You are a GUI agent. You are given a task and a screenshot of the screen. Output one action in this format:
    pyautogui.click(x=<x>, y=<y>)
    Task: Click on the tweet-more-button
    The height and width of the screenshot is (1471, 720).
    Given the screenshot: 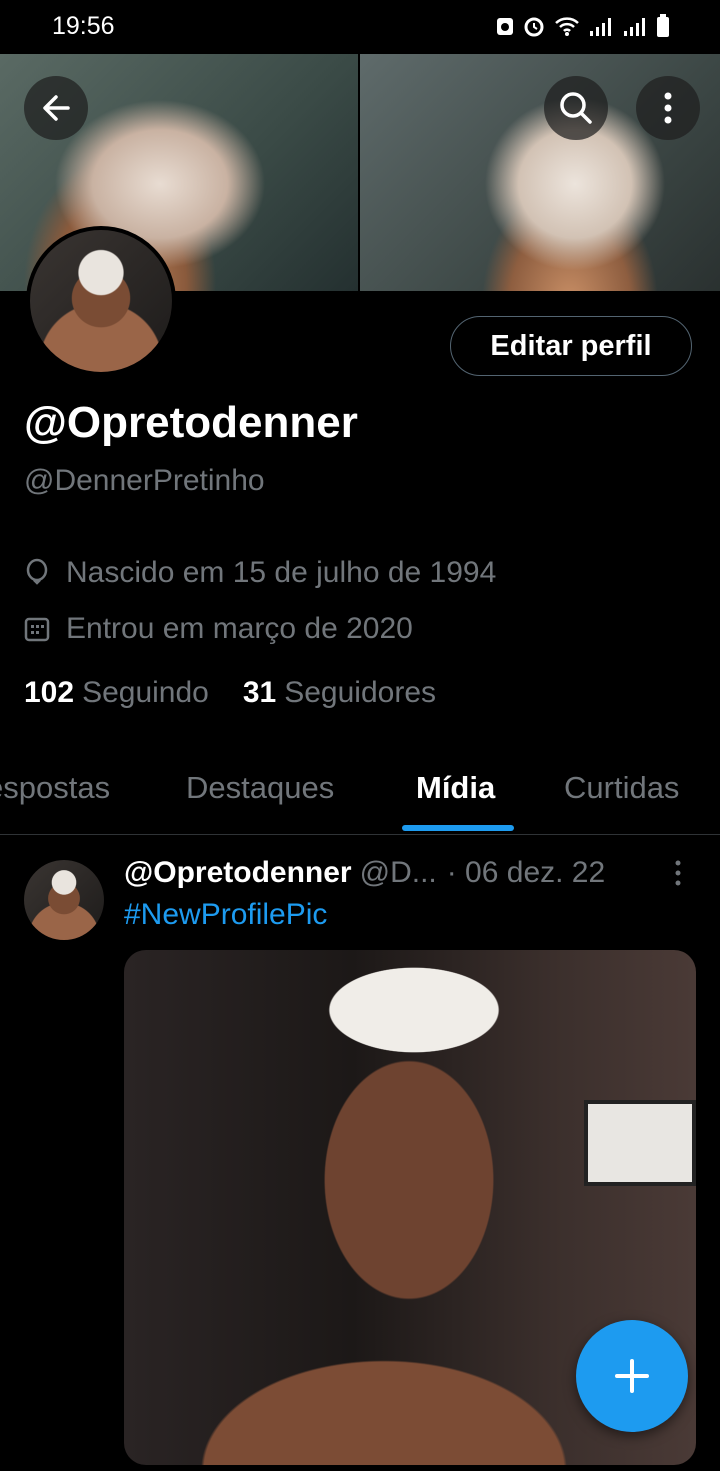 What is the action you would take?
    pyautogui.click(x=678, y=875)
    